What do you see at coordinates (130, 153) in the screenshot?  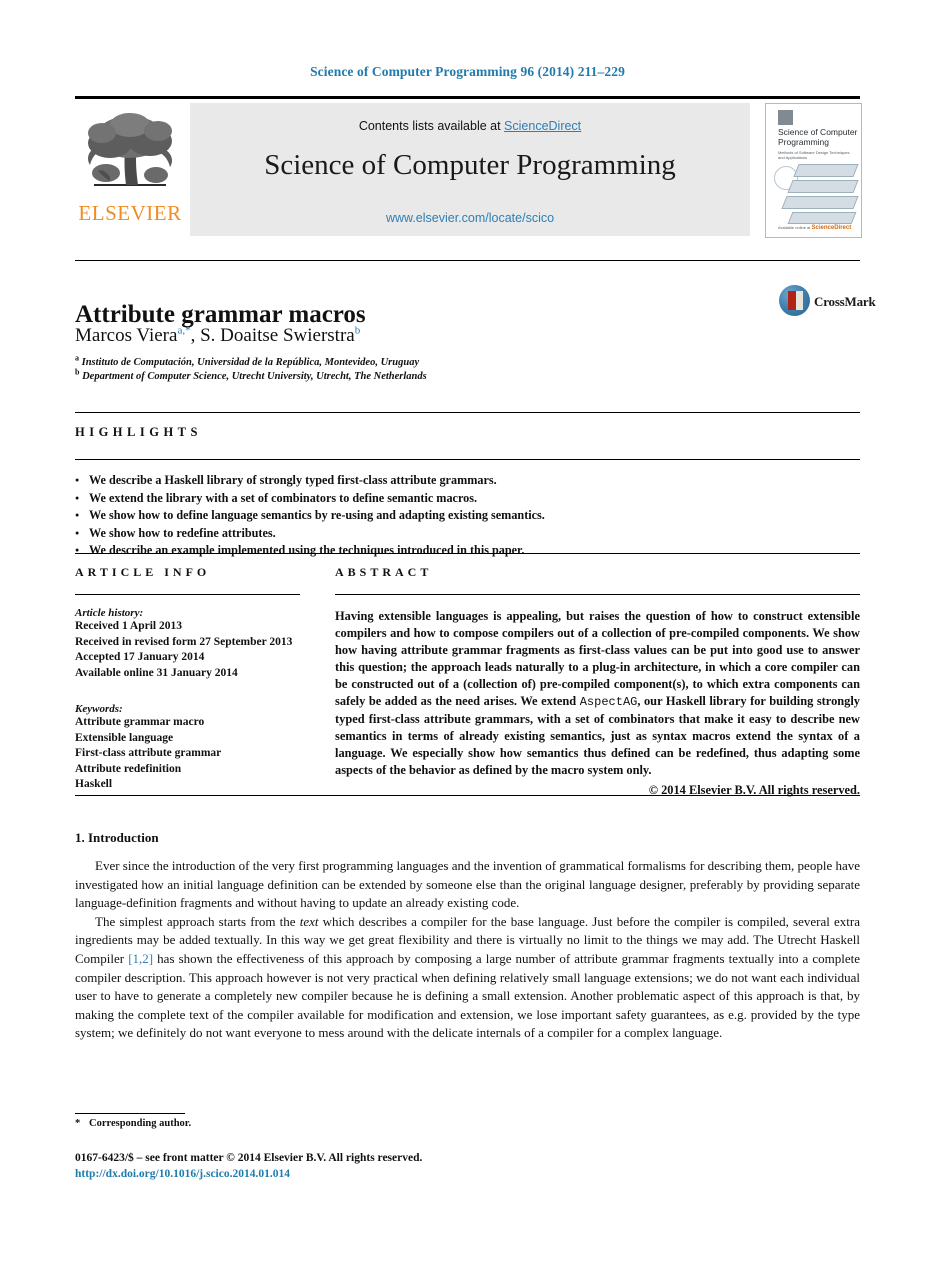 I see `elsevier-tree-icon` at bounding box center [130, 153].